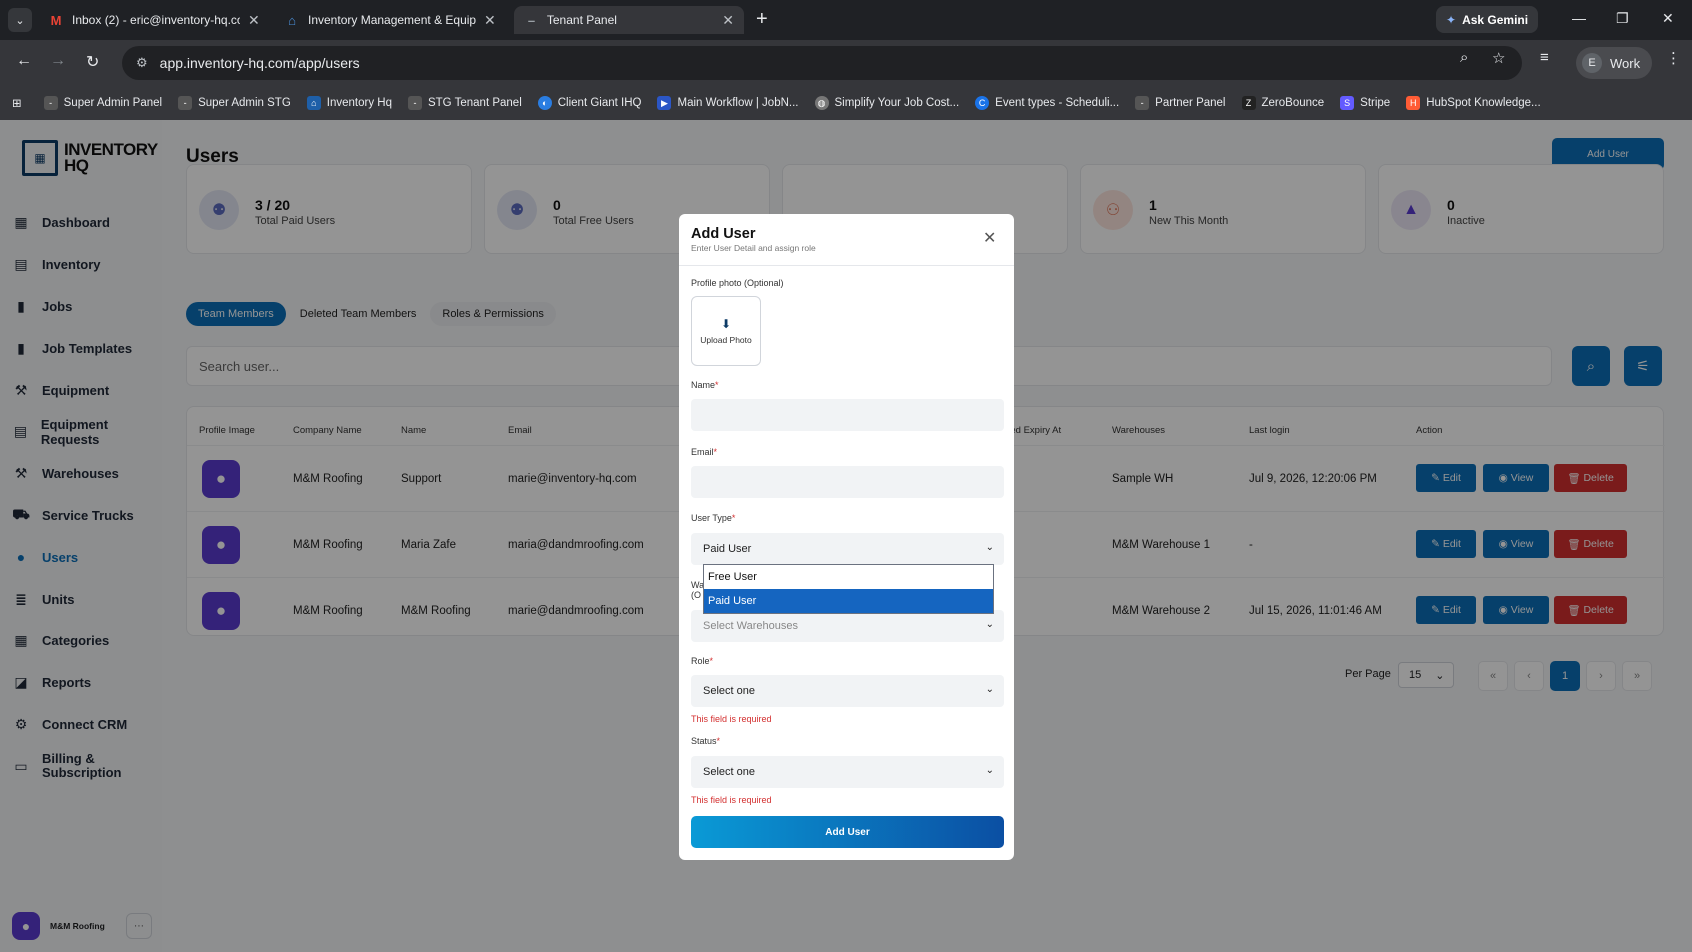 The image size is (1692, 952). What do you see at coordinates (762, 19) in the screenshot?
I see `new-tab-icon: +` at bounding box center [762, 19].